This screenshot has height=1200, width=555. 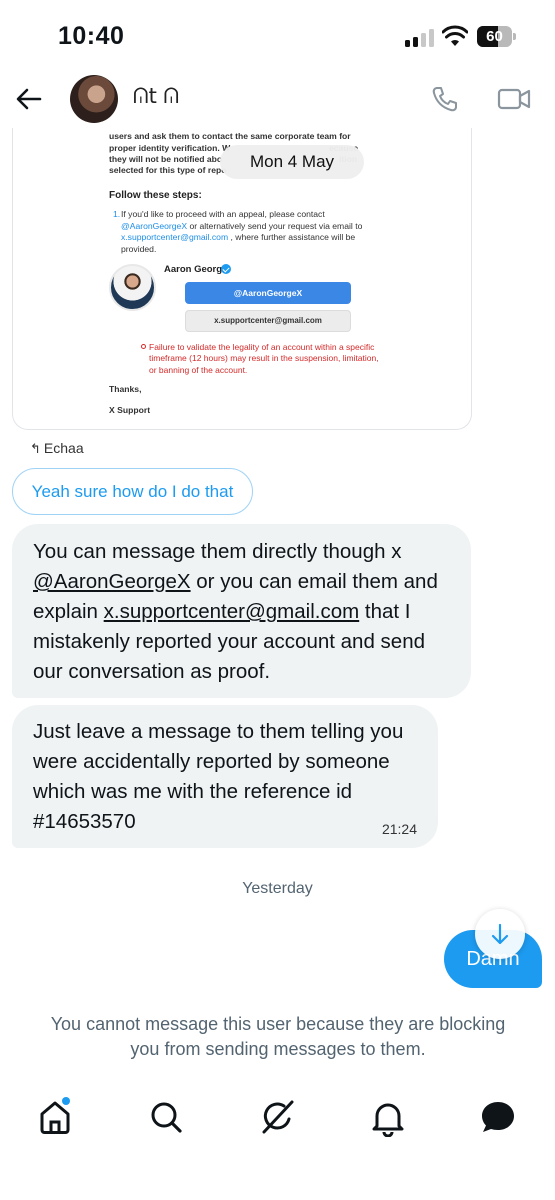 I want to click on email-step-number: 1., so click(x=117, y=214).